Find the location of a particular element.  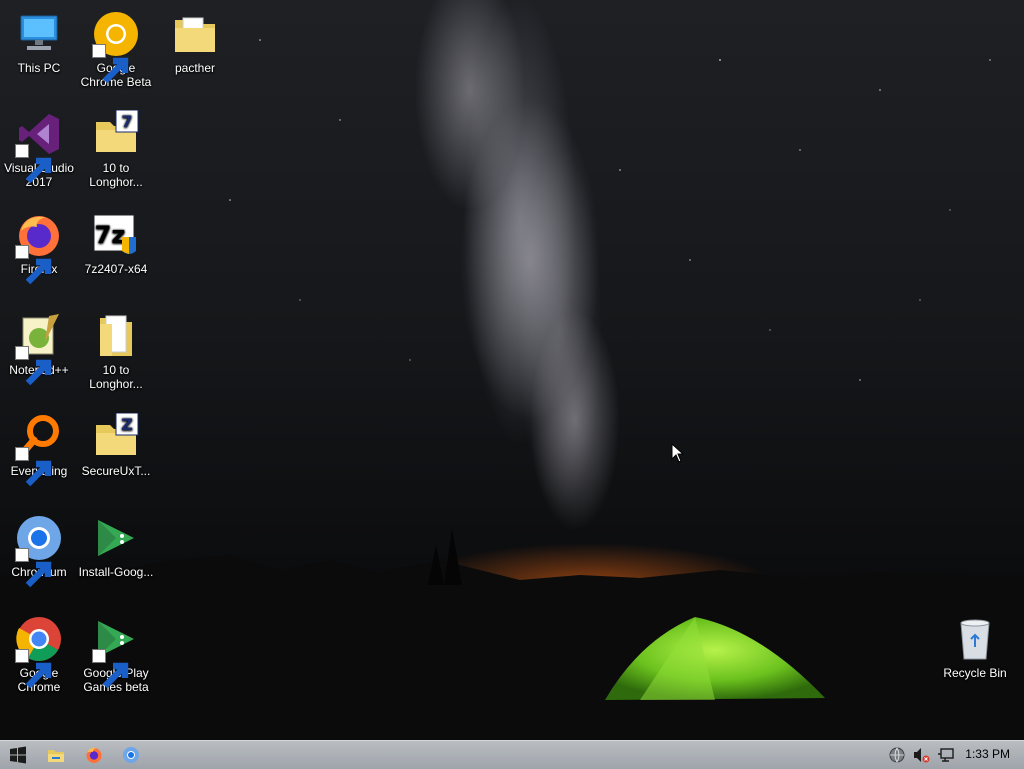

chrome-beta-icon is located at coordinates (116, 47).